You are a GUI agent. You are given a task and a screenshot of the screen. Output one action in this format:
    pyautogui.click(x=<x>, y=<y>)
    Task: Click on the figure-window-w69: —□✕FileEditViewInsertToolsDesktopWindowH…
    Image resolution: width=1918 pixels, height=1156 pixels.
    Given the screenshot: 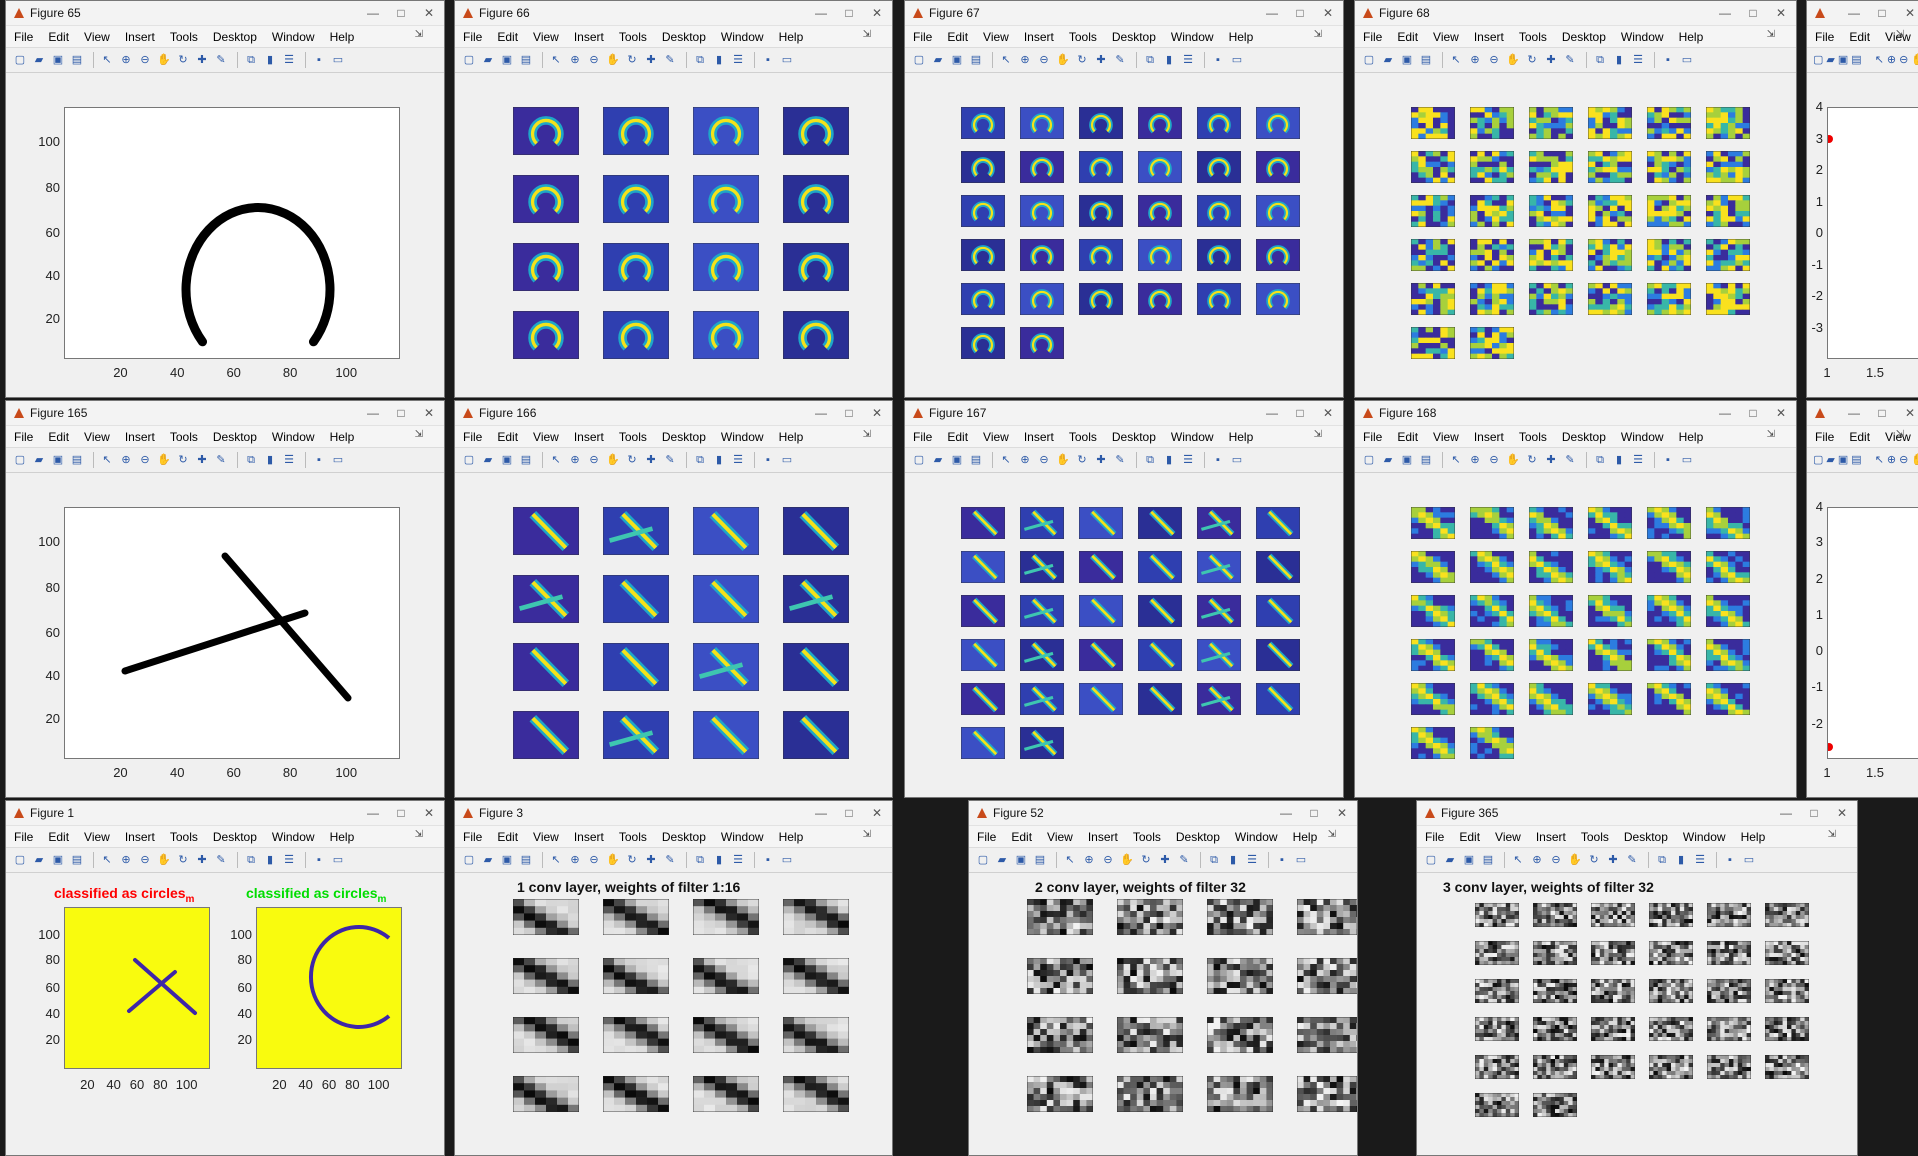 What is the action you would take?
    pyautogui.click(x=1862, y=199)
    